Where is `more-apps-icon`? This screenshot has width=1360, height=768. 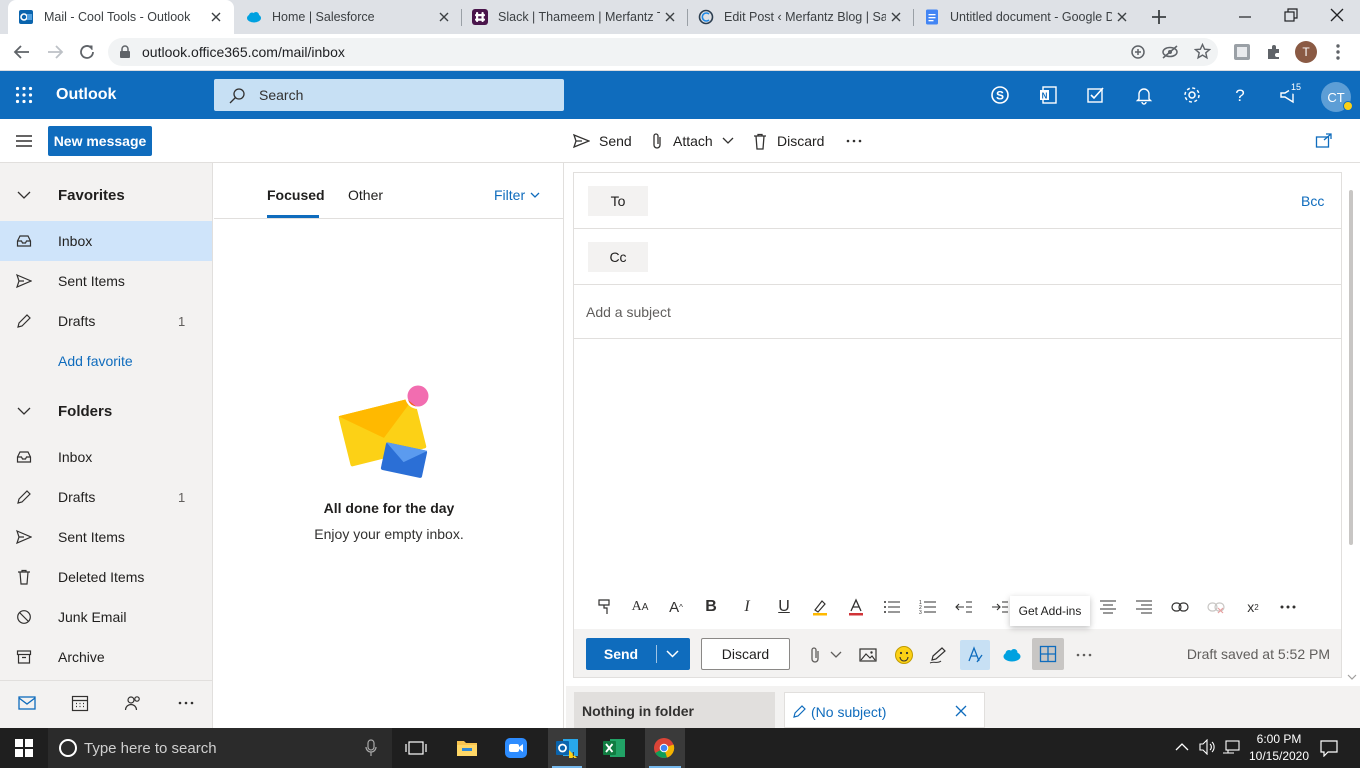 more-apps-icon is located at coordinates (186, 703).